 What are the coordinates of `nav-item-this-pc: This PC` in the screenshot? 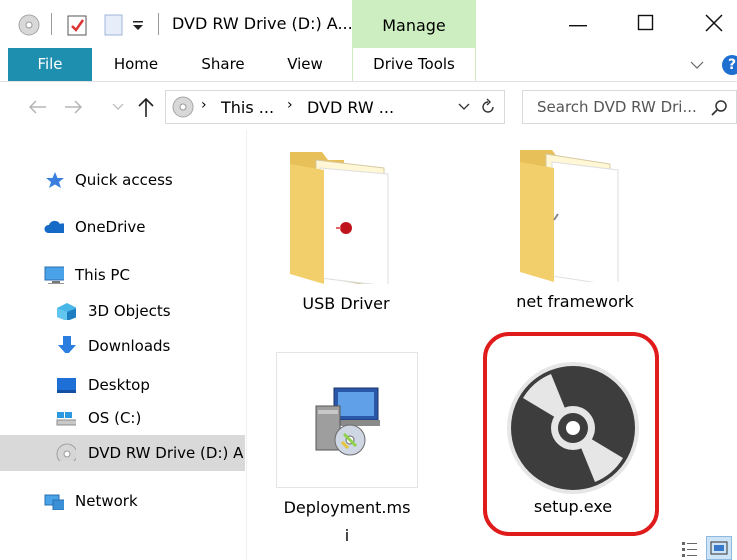 It's located at (122, 275).